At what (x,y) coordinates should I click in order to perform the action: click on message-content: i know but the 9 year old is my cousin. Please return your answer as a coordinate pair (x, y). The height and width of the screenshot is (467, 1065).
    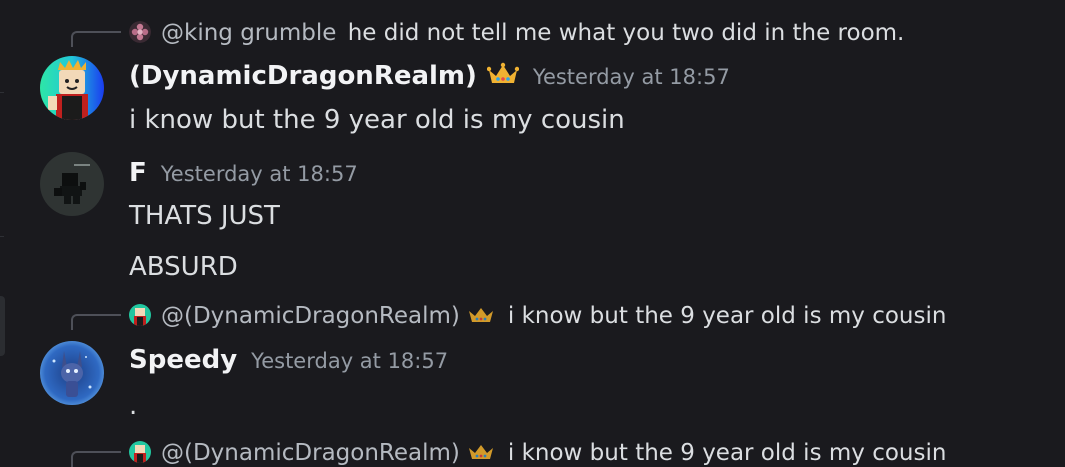
    Looking at the image, I should click on (377, 120).